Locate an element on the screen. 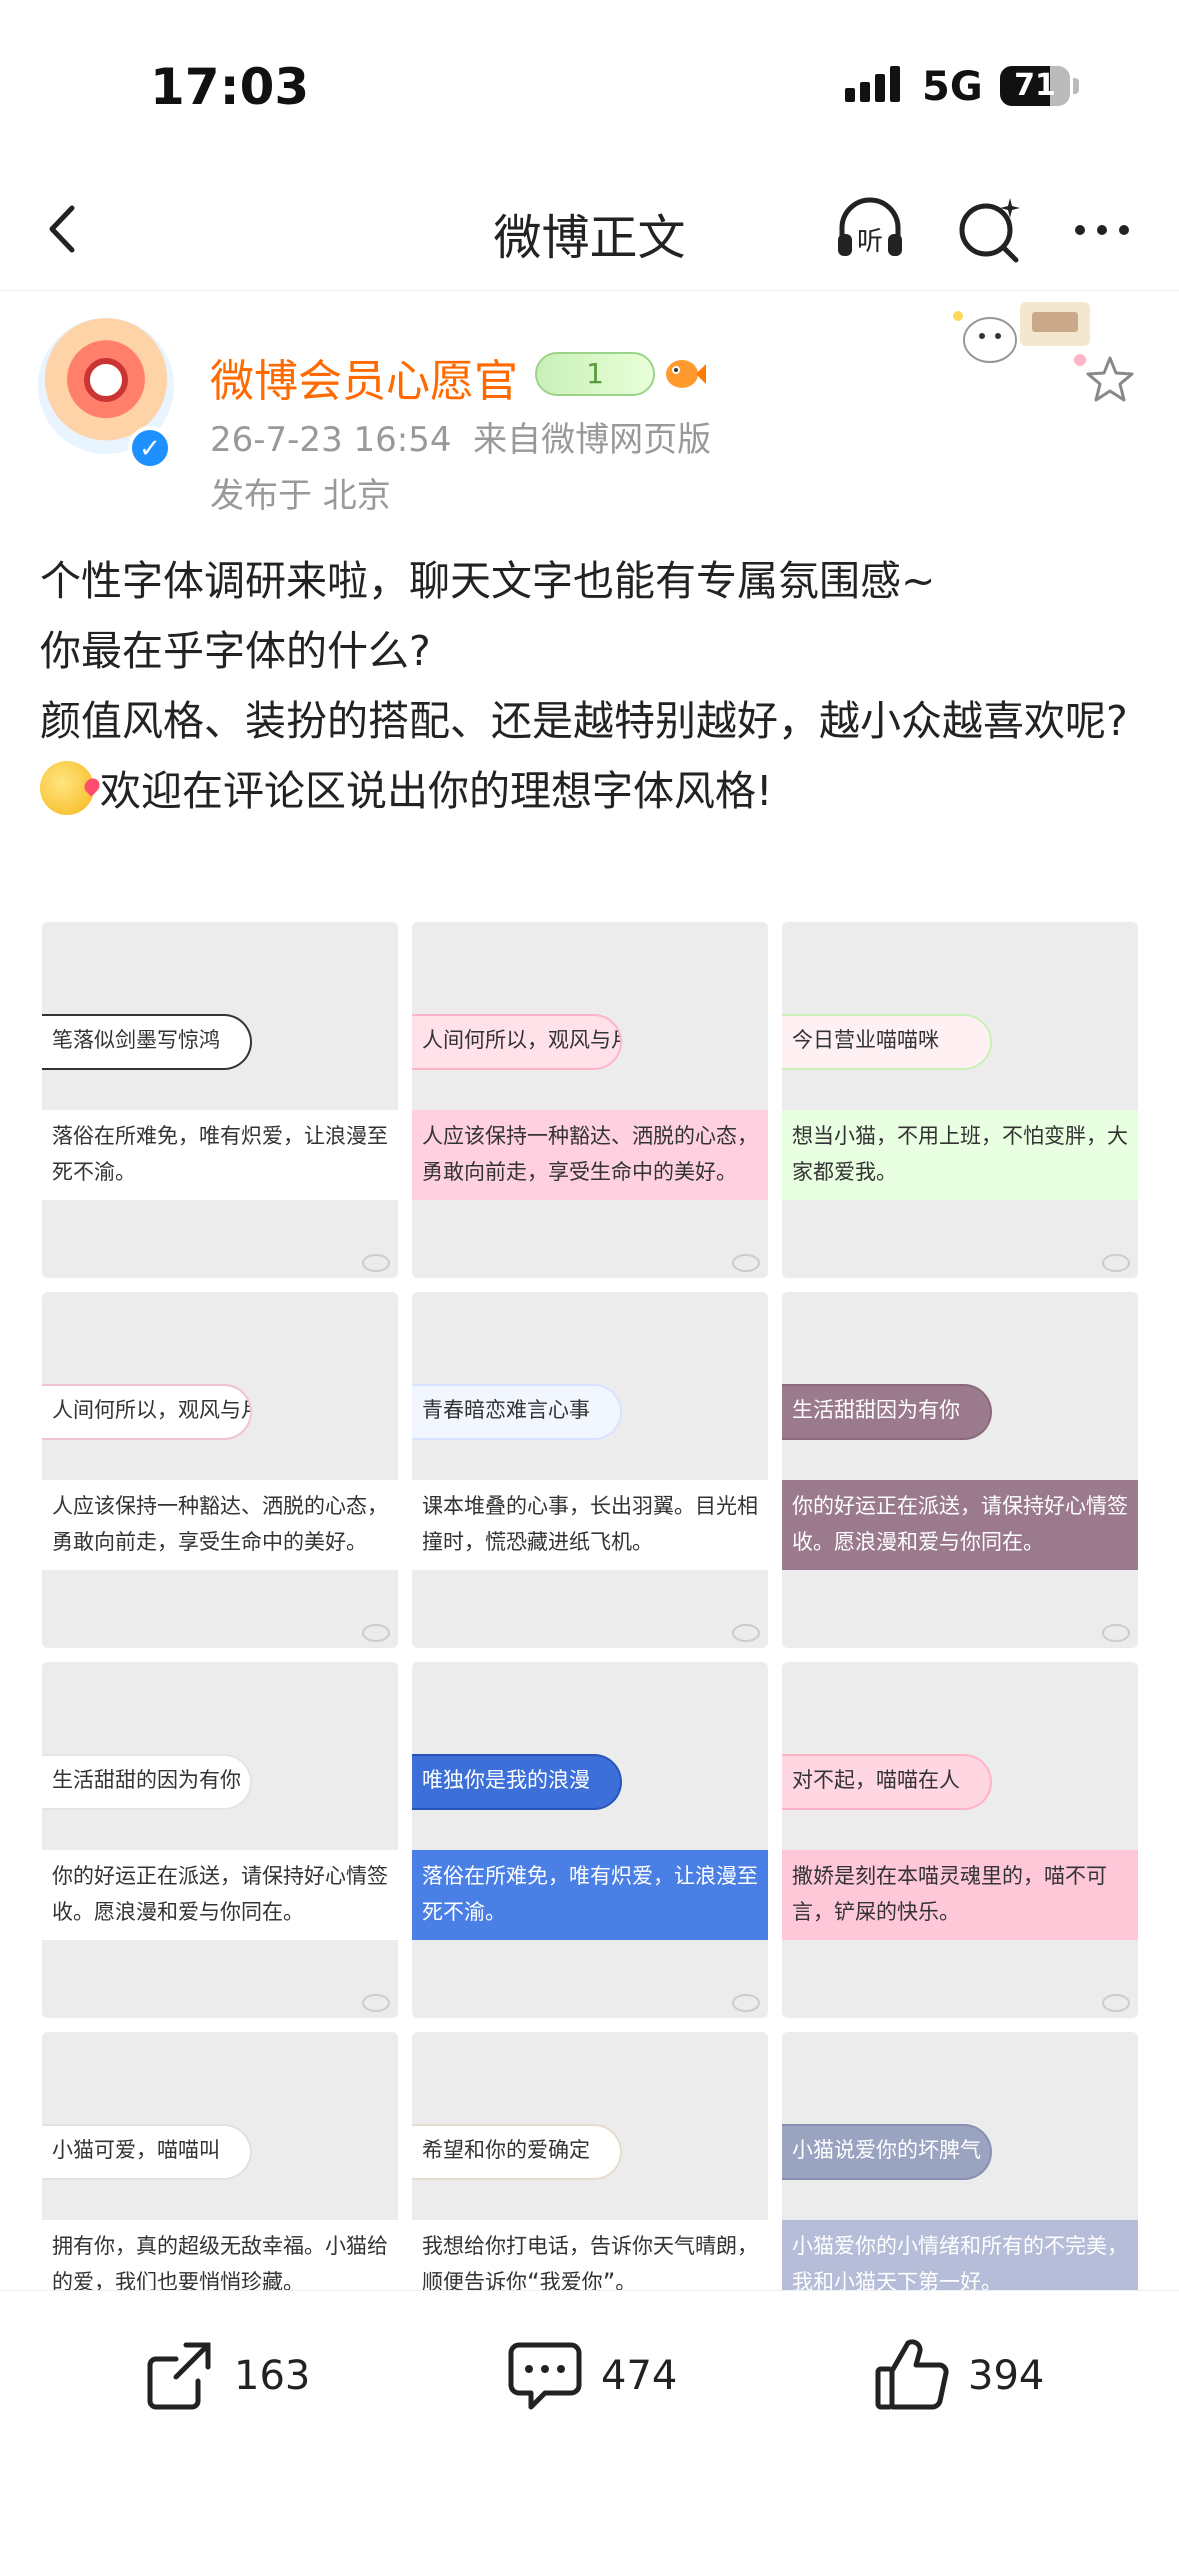 The image size is (1179, 2557). post-text-line: 你最在乎字体的什么? is located at coordinates (235, 651).